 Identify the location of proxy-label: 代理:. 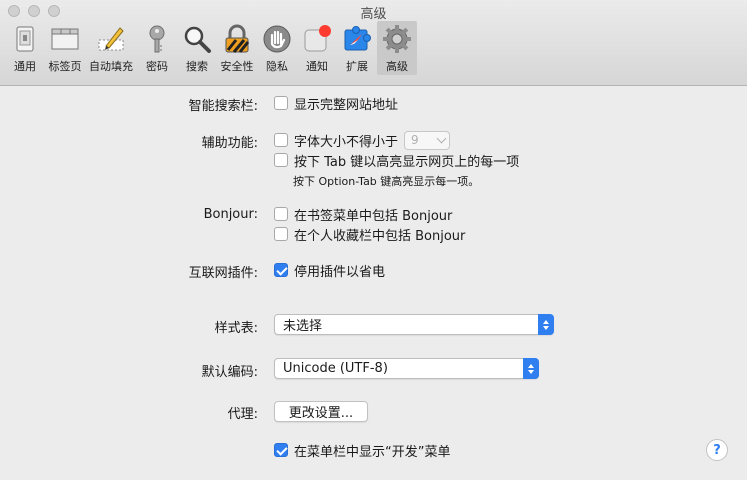
(242, 414).